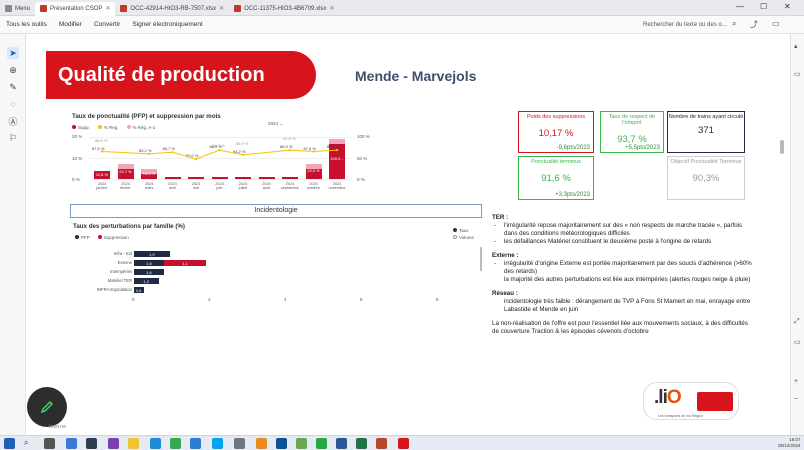 Image resolution: width=804 pixels, height=450 pixels. I want to click on lasso-icon: ◌, so click(13, 104).